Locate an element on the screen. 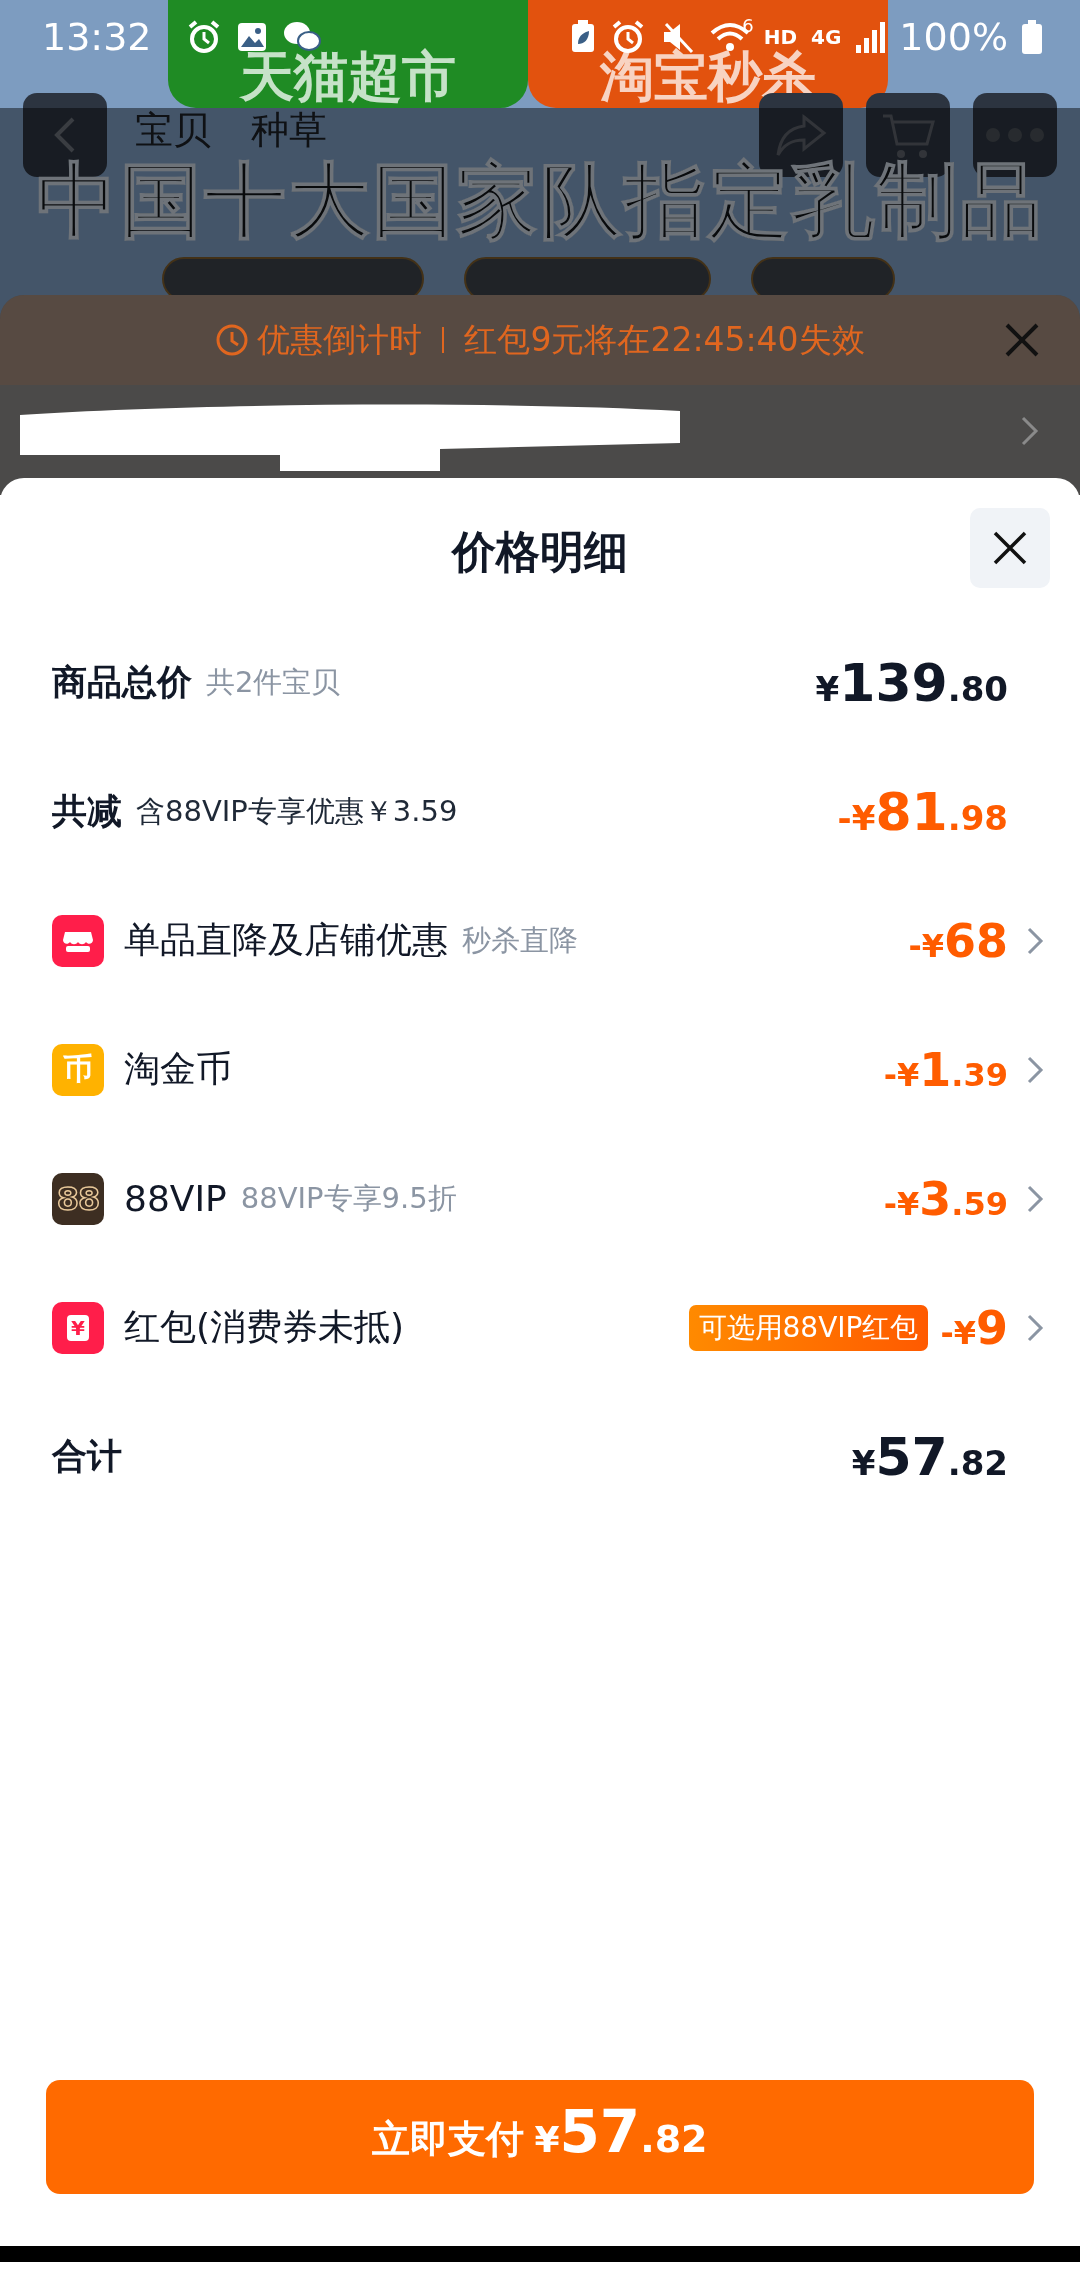  coupon-tag: 可选用88VIP红包 is located at coordinates (808, 1327).